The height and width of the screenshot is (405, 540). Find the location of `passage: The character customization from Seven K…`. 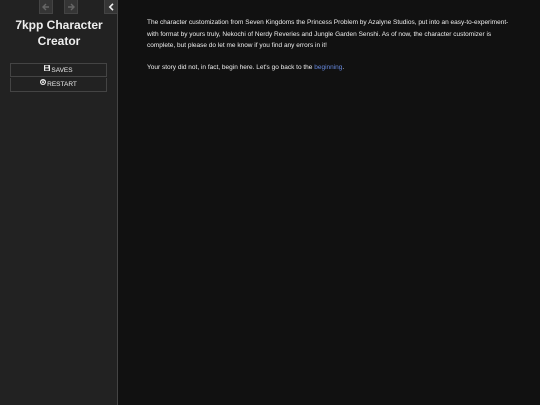

passage: The character customization from Seven K… is located at coordinates (332, 50).